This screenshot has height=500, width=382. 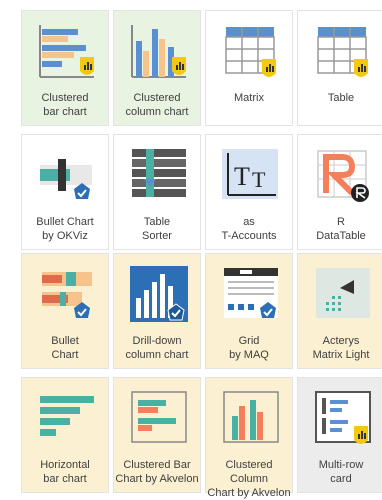 What do you see at coordinates (341, 472) in the screenshot?
I see `tile-label: Multi-row card` at bounding box center [341, 472].